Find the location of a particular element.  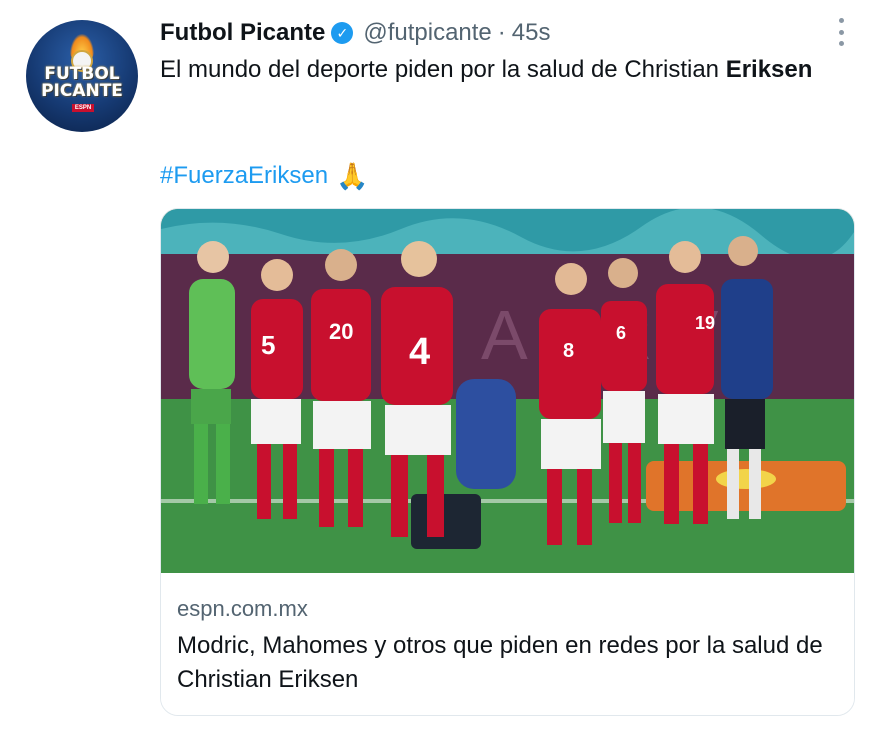

avatar-espn-badge: ESPN is located at coordinates (83, 108).